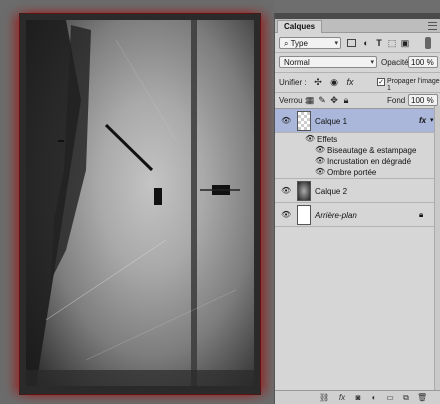 This screenshot has width=440, height=404. Describe the element at coordinates (310, 43) in the screenshot. I see `filter-kind-select: ⌕ Type ▾` at that location.